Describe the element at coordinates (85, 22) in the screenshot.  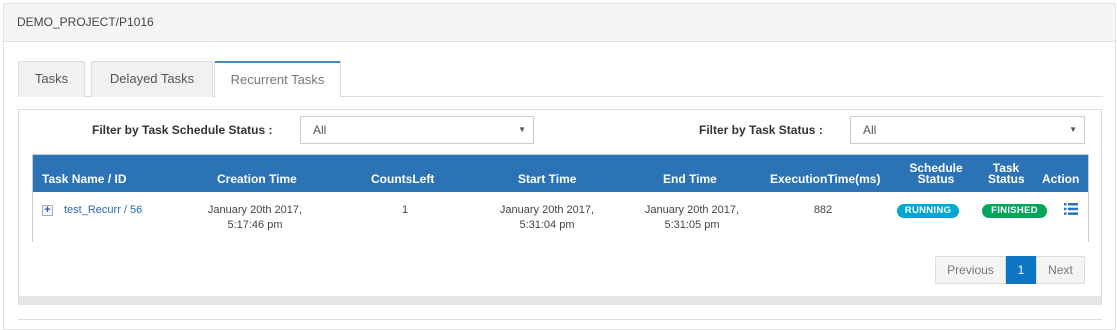
I see `project-title: DEMO_PROJECT/P1016` at that location.